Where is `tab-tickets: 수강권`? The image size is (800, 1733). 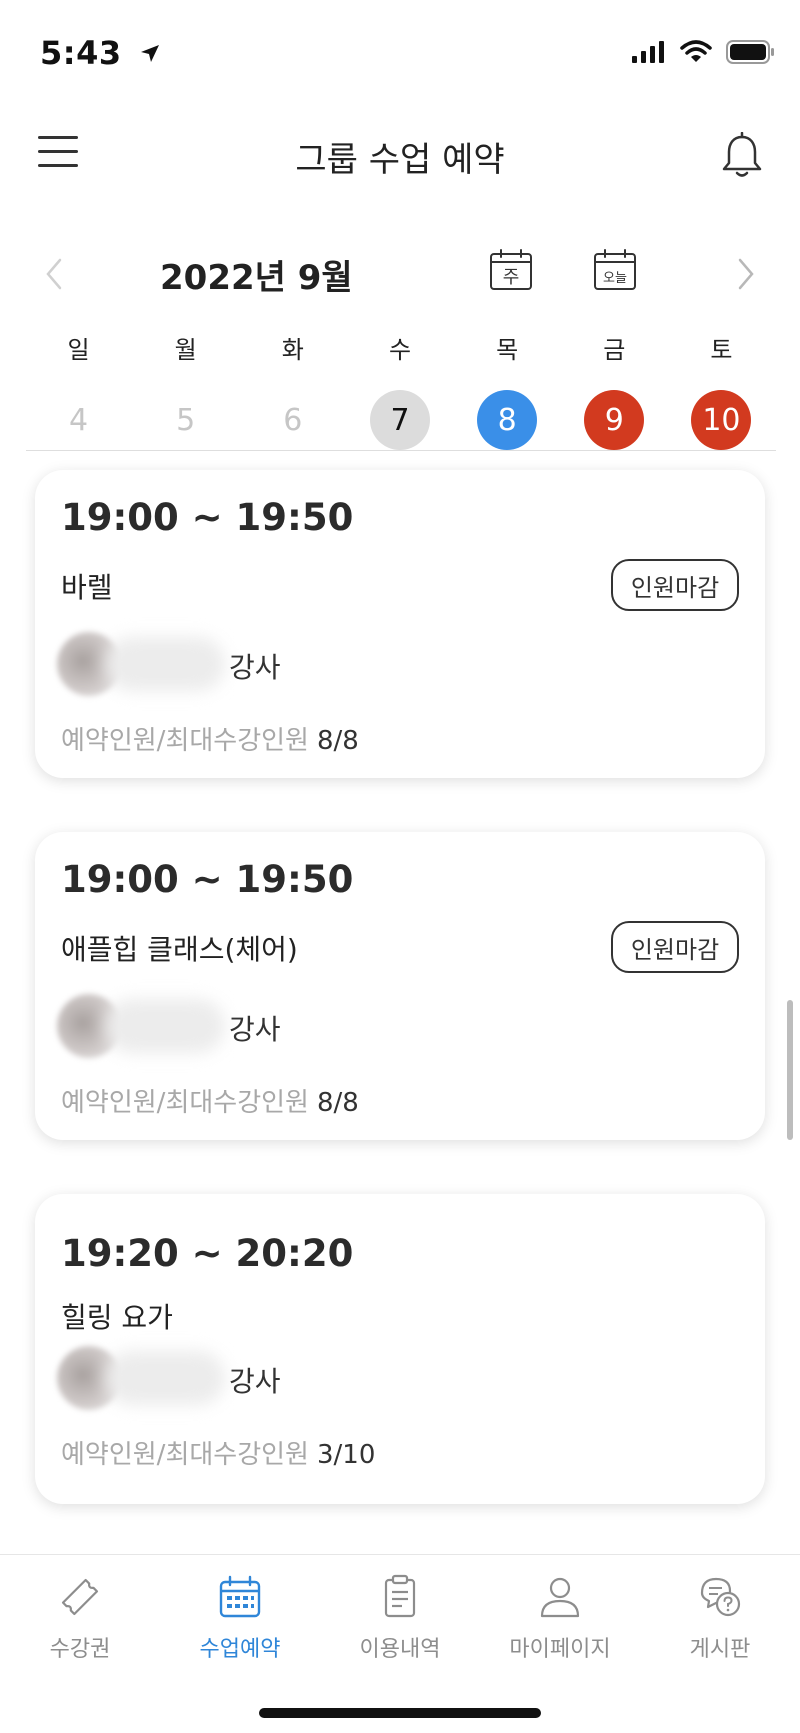 tab-tickets: 수강권 is located at coordinates (80, 1618).